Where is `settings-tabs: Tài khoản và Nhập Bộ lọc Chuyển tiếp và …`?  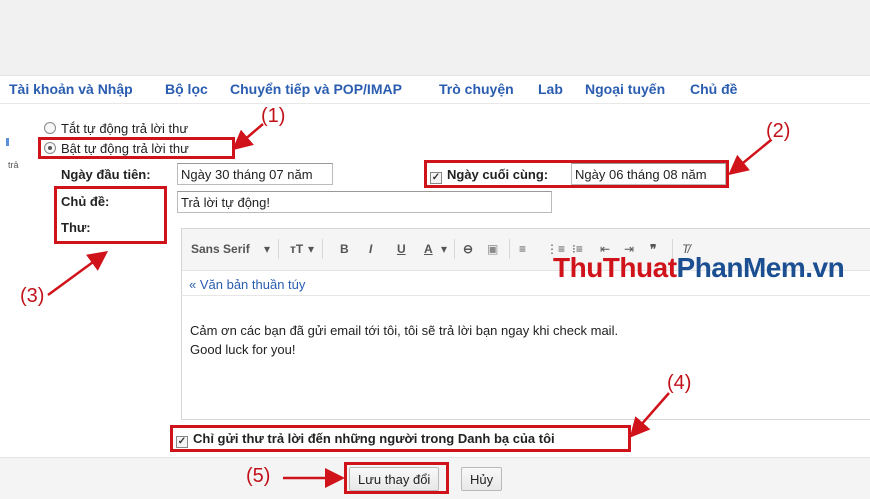 settings-tabs: Tài khoản và Nhập Bộ lọc Chuyển tiếp và … is located at coordinates (435, 90).